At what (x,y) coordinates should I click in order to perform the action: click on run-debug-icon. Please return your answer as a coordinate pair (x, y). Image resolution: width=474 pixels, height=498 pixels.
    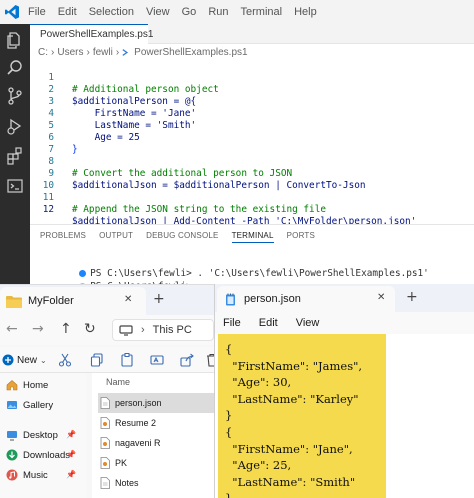
    Looking at the image, I should click on (15, 126).